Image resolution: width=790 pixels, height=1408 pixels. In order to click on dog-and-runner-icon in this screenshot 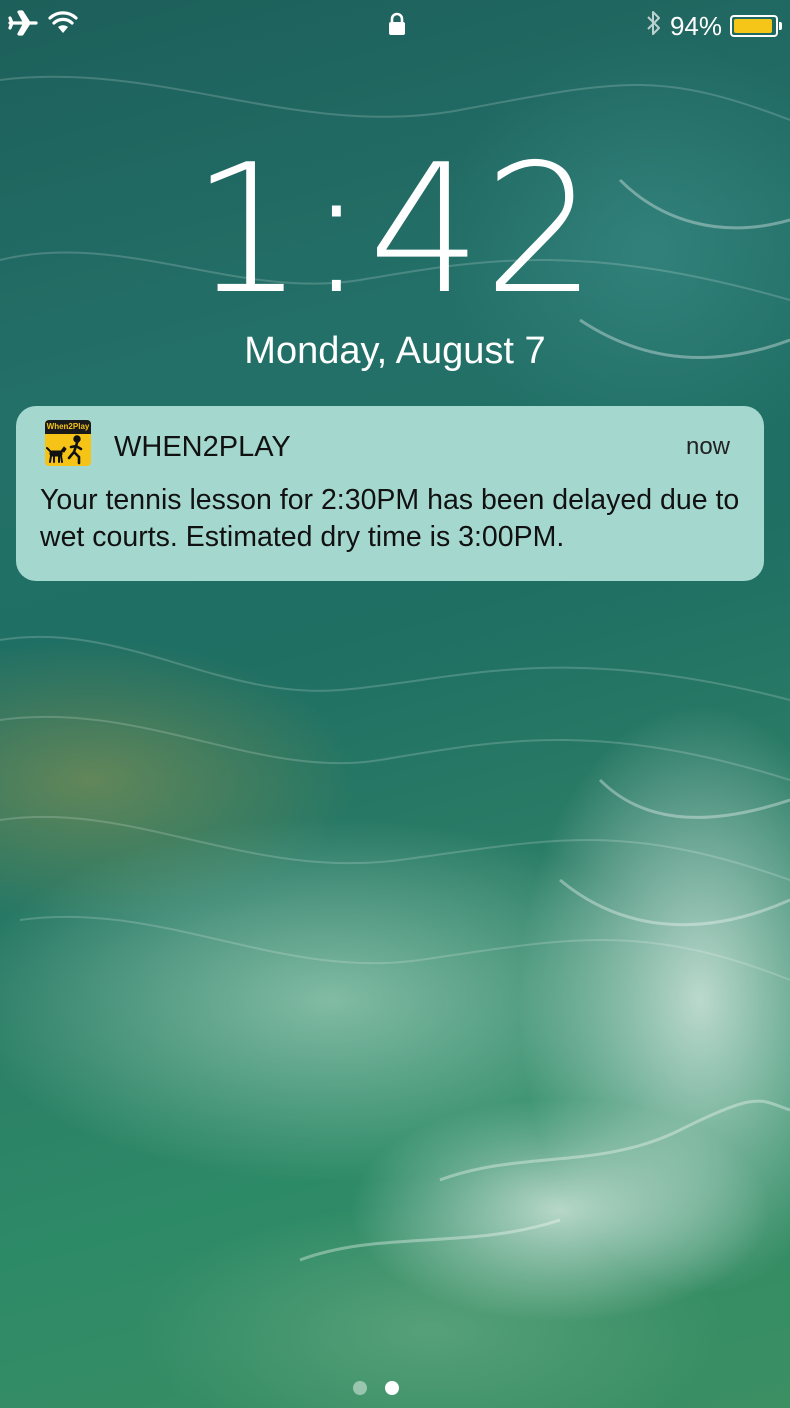, I will do `click(64, 450)`.